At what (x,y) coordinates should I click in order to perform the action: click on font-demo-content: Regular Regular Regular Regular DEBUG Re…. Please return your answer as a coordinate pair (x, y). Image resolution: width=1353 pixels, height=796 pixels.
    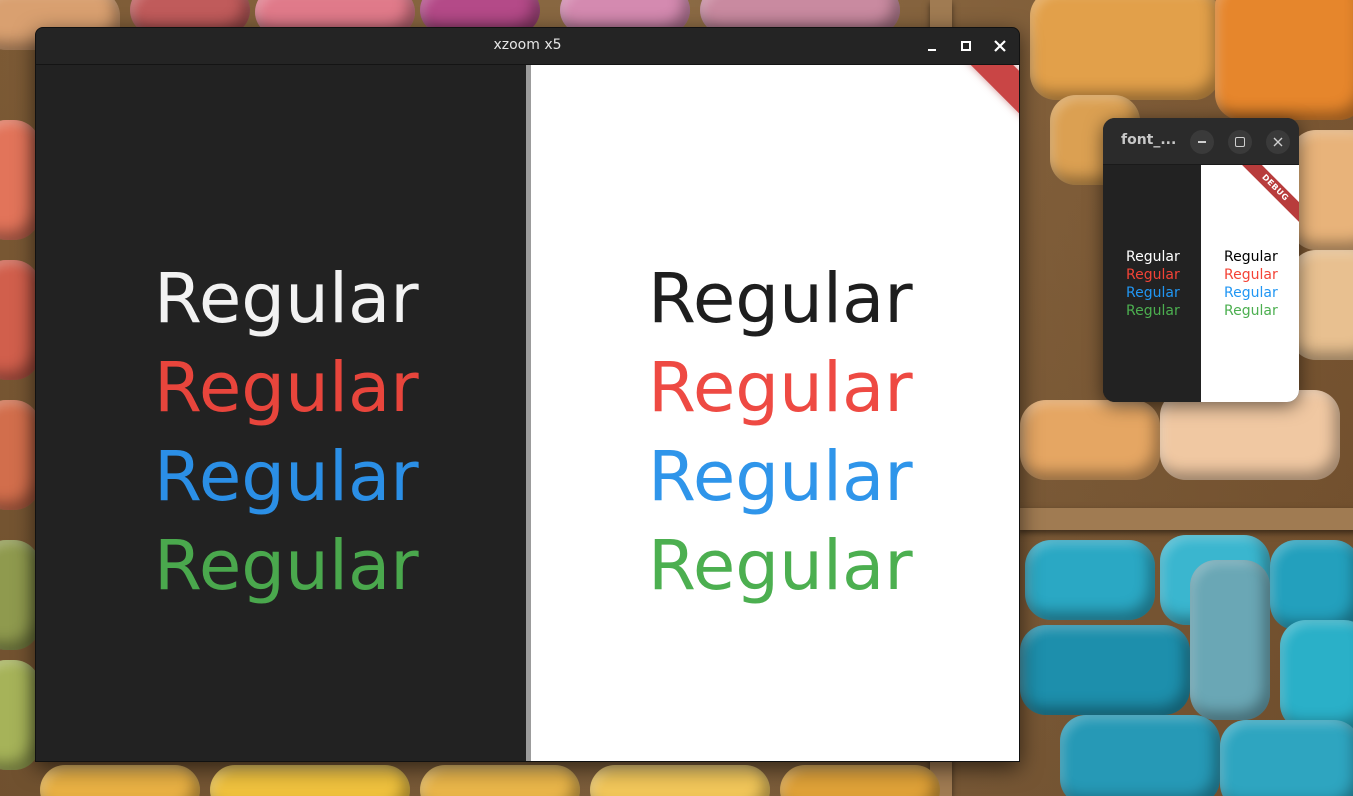
    Looking at the image, I should click on (1201, 283).